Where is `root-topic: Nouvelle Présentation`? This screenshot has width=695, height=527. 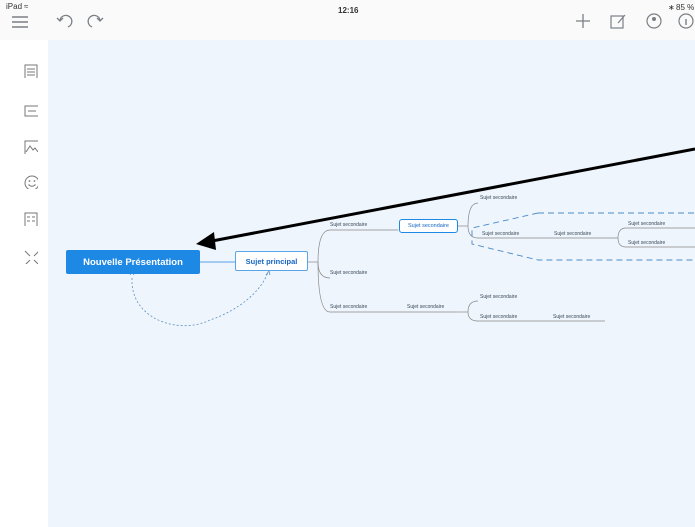 root-topic: Nouvelle Présentation is located at coordinates (133, 262).